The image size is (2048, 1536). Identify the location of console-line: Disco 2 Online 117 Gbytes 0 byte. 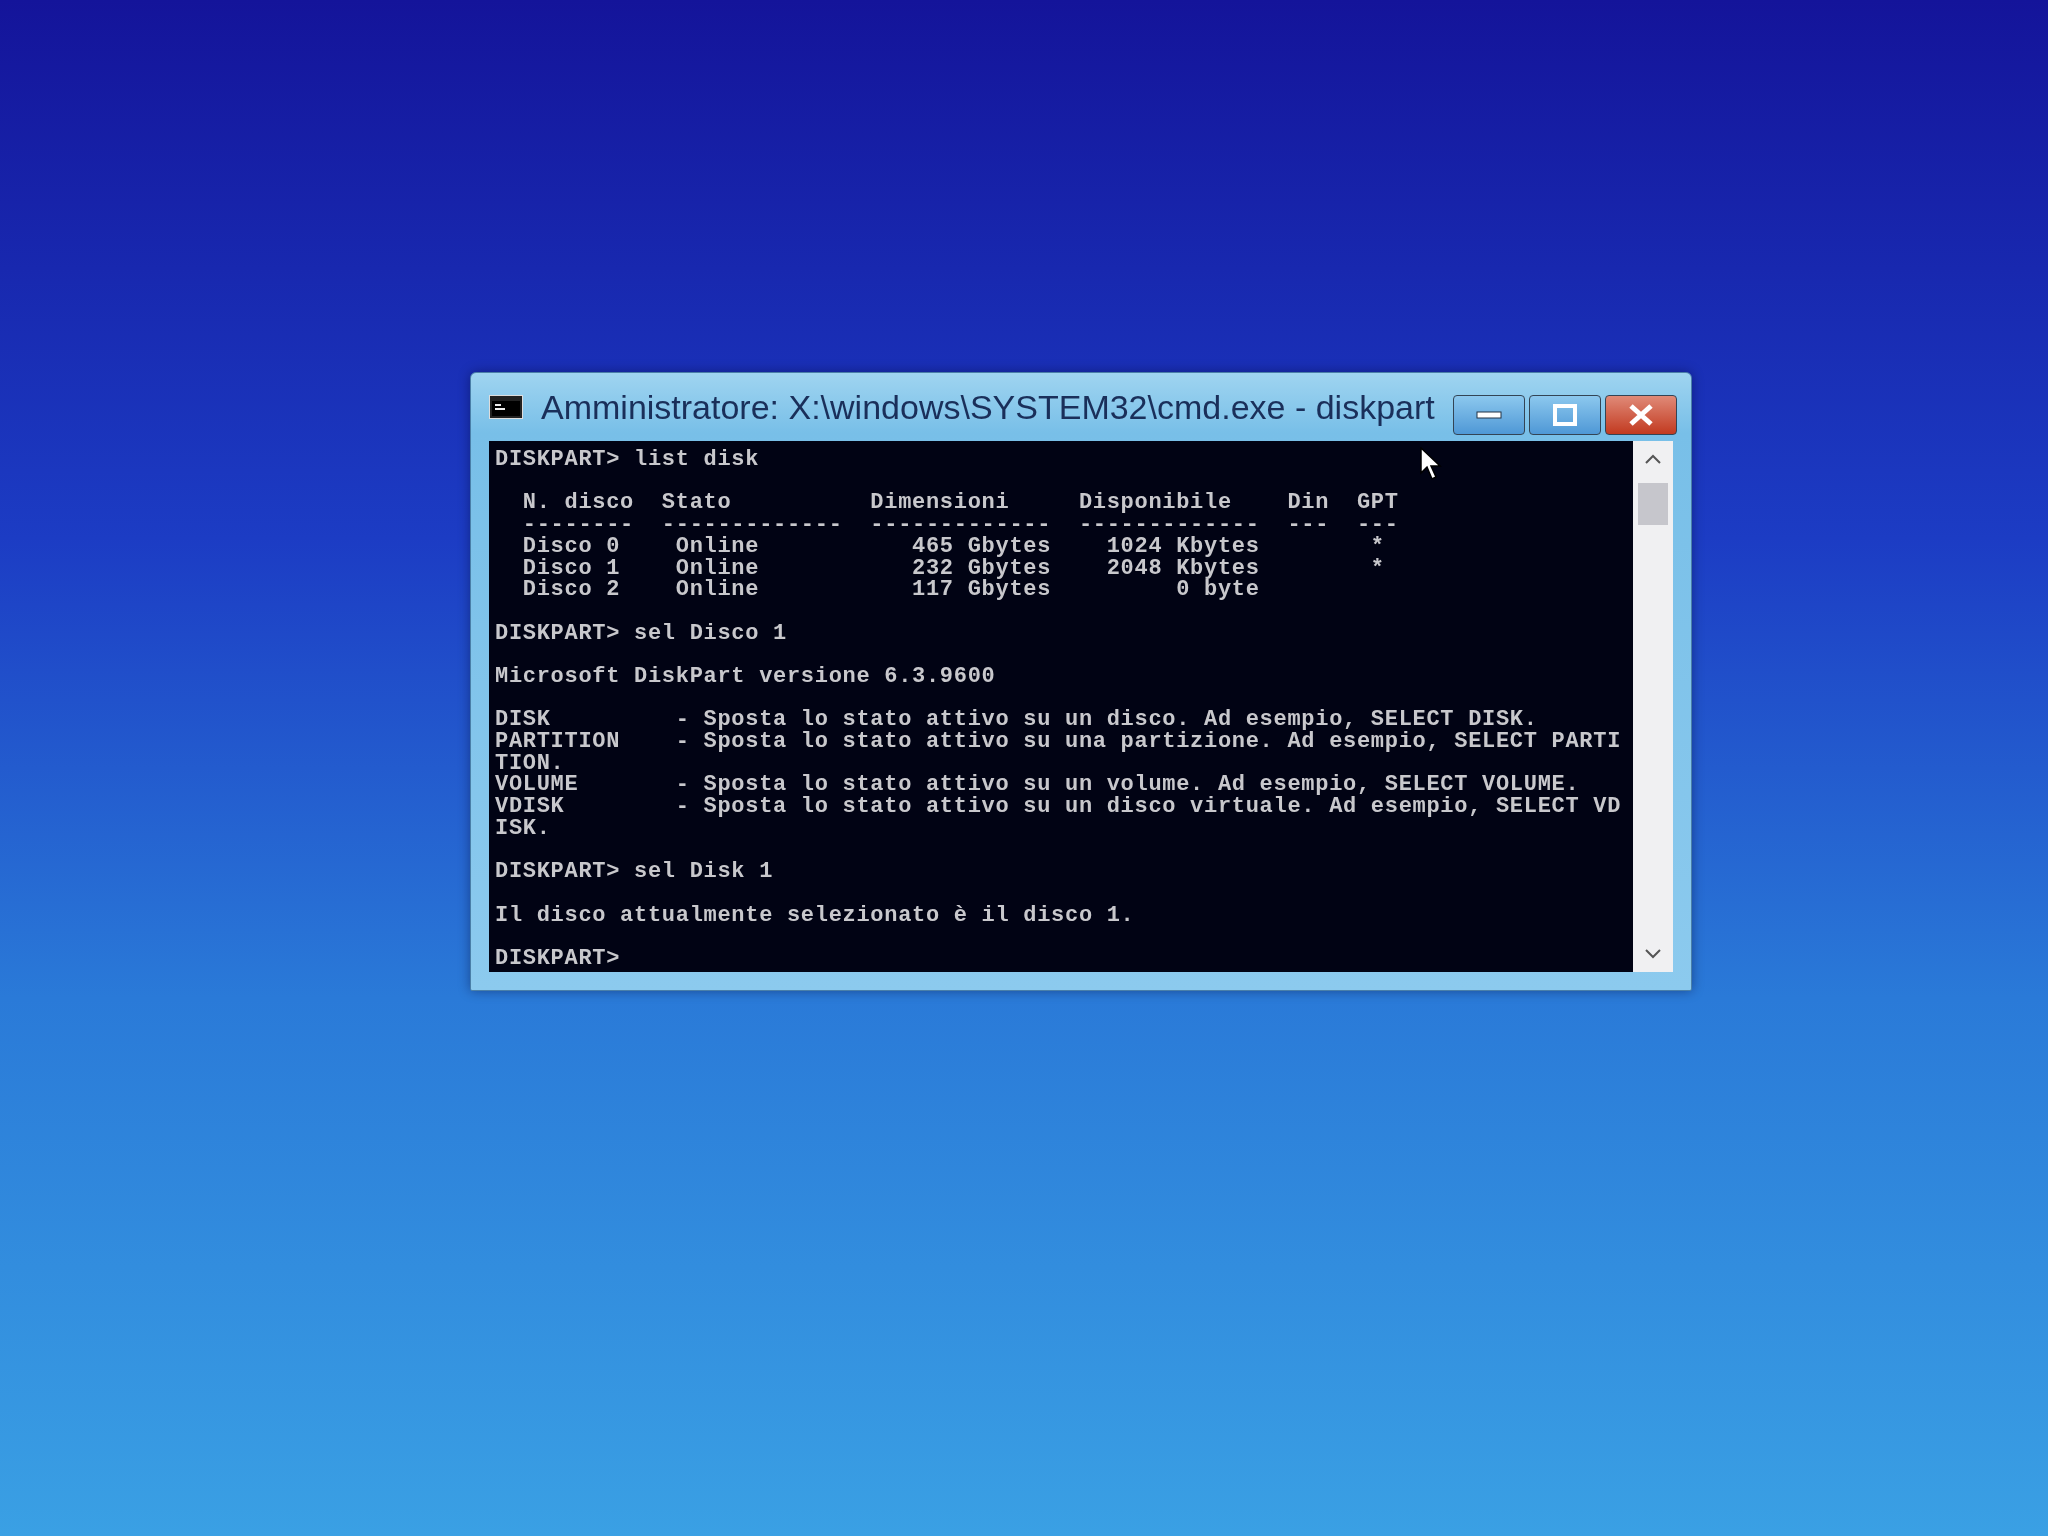
(890, 590).